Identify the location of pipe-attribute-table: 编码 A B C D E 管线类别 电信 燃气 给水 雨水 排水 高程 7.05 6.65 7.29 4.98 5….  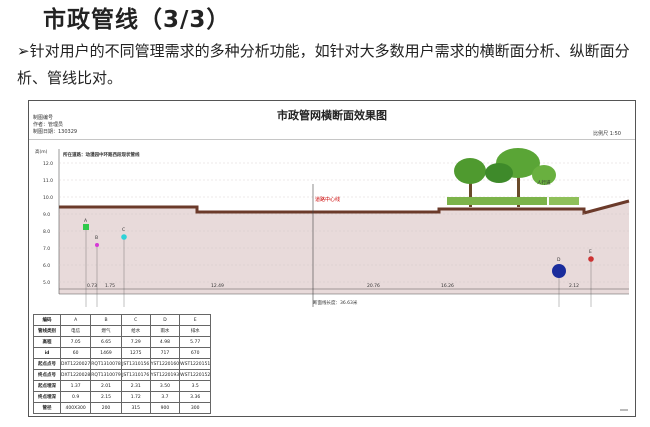
(122, 364).